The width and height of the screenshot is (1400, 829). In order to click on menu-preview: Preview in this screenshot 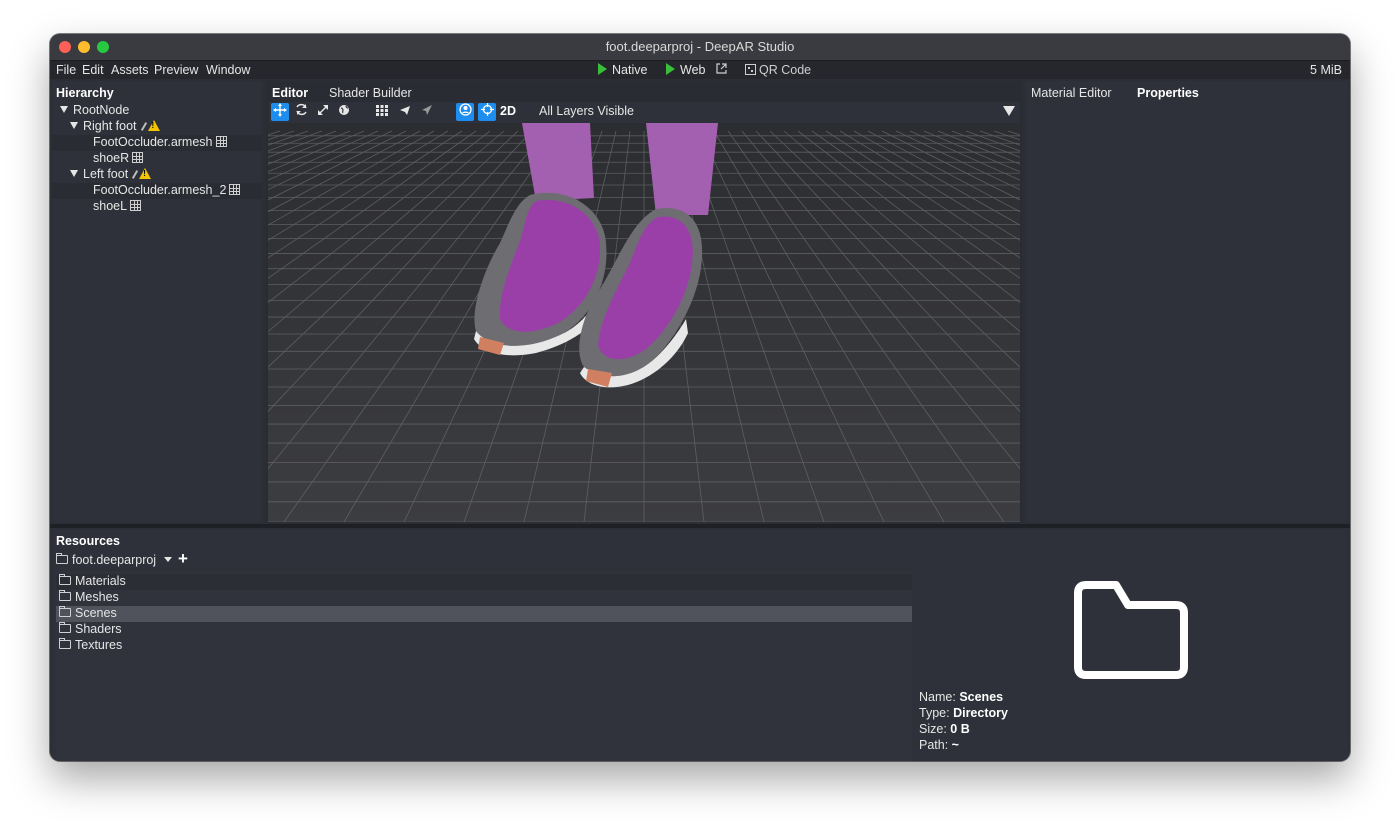, I will do `click(176, 70)`.